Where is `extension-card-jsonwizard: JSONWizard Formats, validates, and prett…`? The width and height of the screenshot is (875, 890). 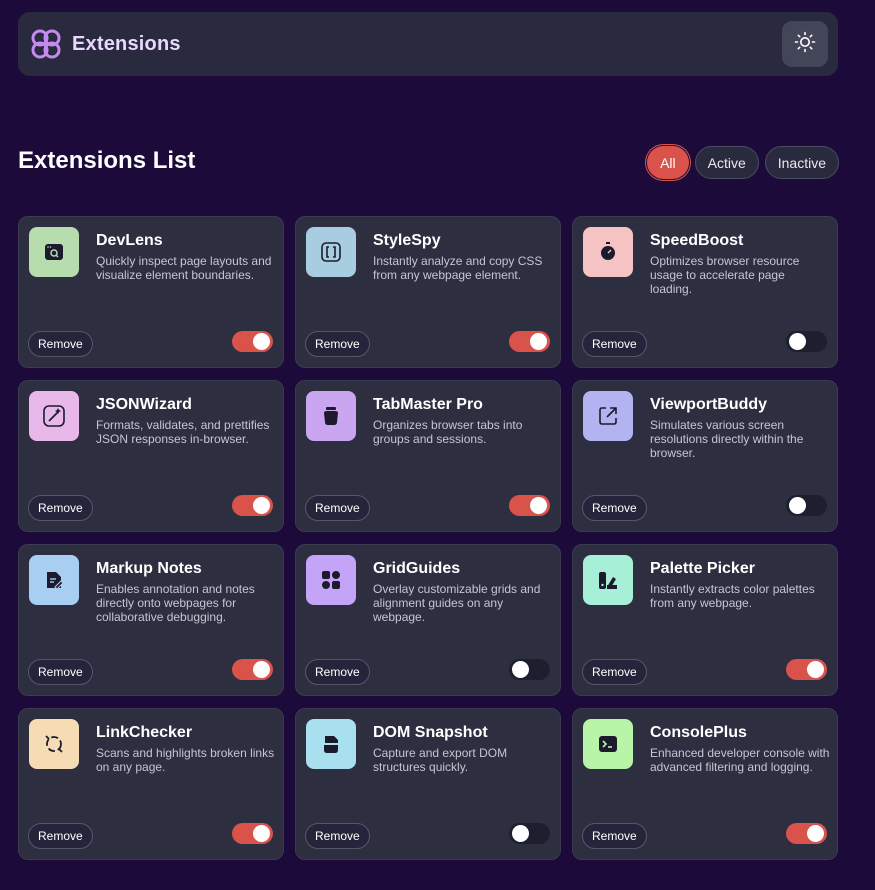
extension-card-jsonwizard: JSONWizard Formats, validates, and prett… is located at coordinates (151, 456).